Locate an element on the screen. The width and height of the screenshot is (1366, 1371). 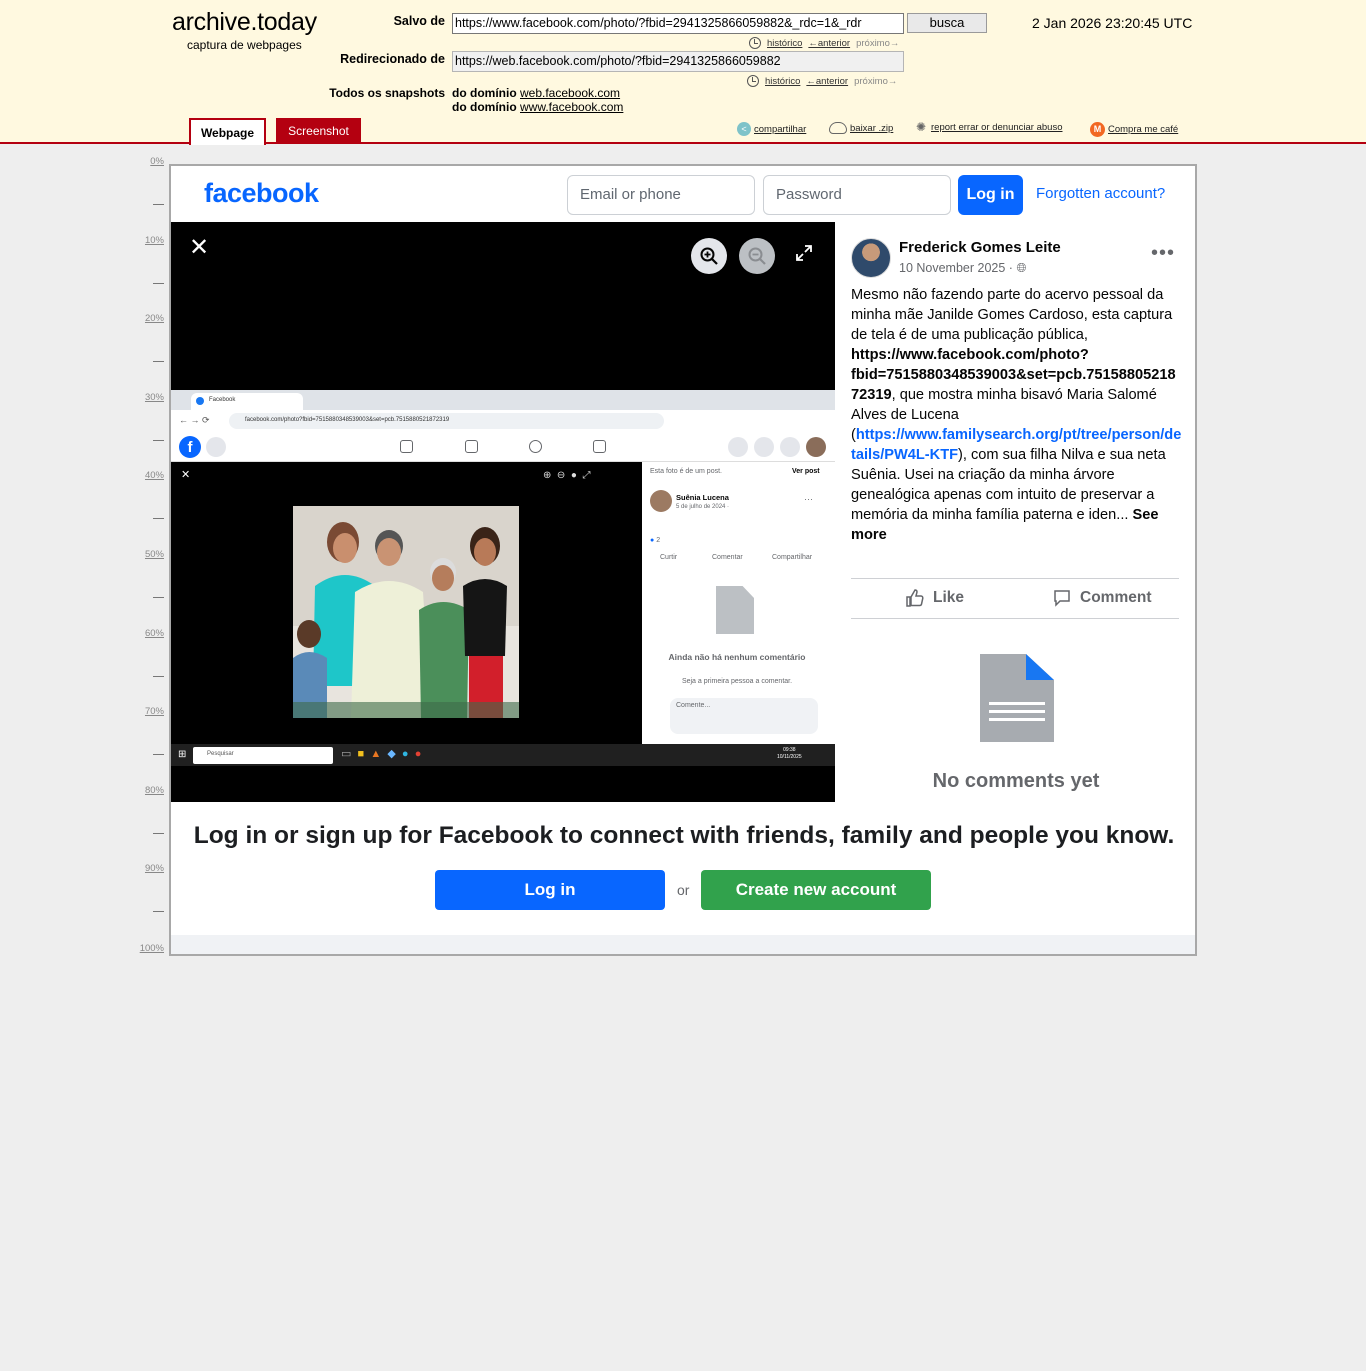
thumbs-up-icon is located at coordinates (915, 598).